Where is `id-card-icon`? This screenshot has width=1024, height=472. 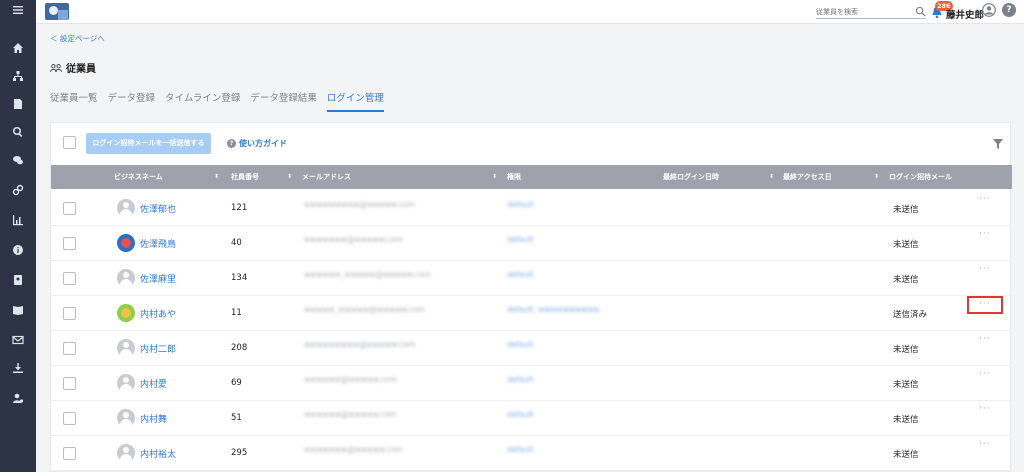
id-card-icon is located at coordinates (18, 280).